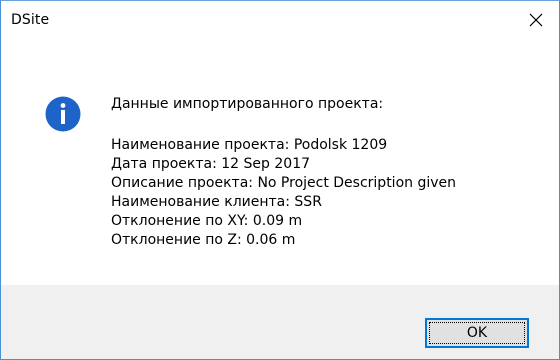 This screenshot has width=560, height=360. What do you see at coordinates (30, 20) in the screenshot?
I see `window-title: DSite` at bounding box center [30, 20].